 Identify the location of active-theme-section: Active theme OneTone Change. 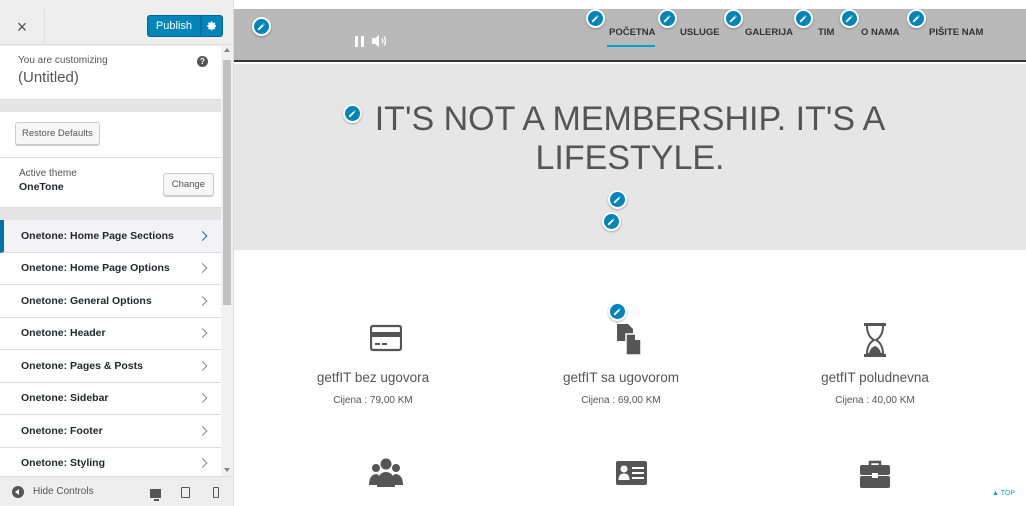
(111, 183).